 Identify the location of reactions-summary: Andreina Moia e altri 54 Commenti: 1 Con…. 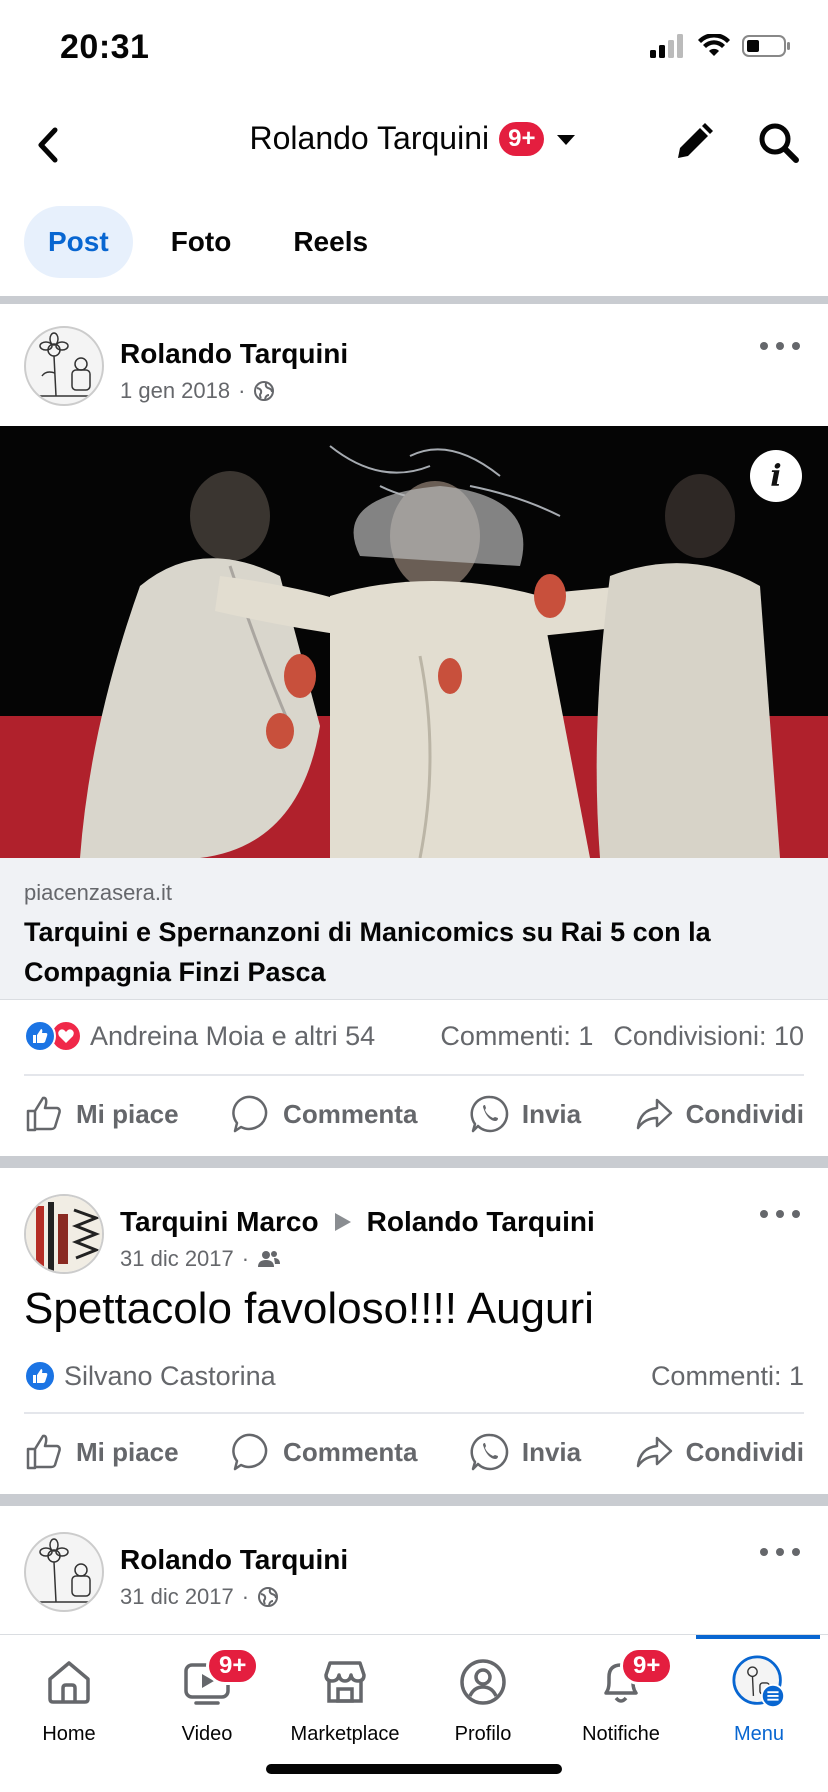
(414, 1036).